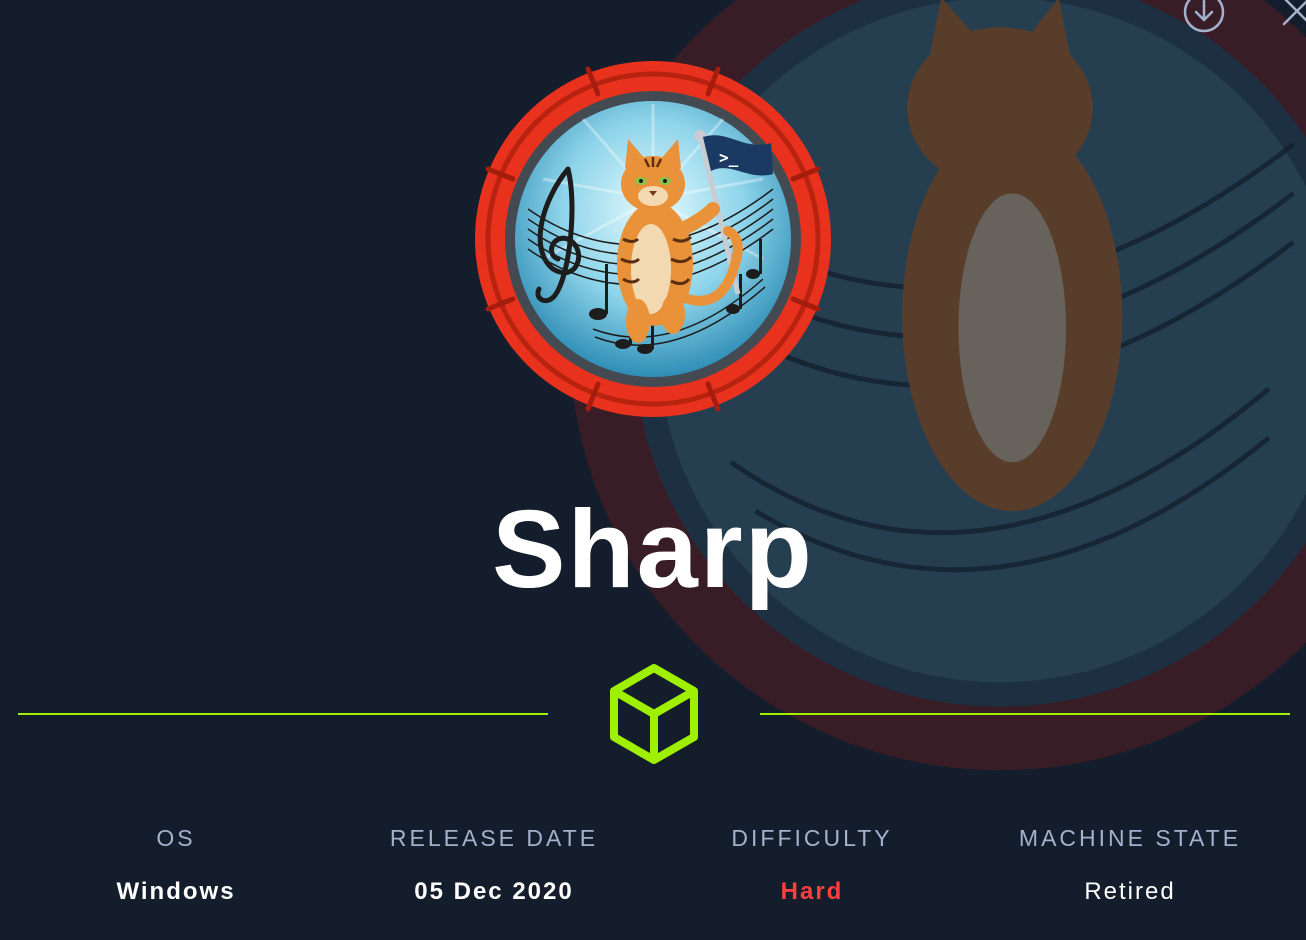 Image resolution: width=1306 pixels, height=940 pixels. What do you see at coordinates (494, 865) in the screenshot?
I see `info-release-date: RELEASE DATE 05 Dec 2020` at bounding box center [494, 865].